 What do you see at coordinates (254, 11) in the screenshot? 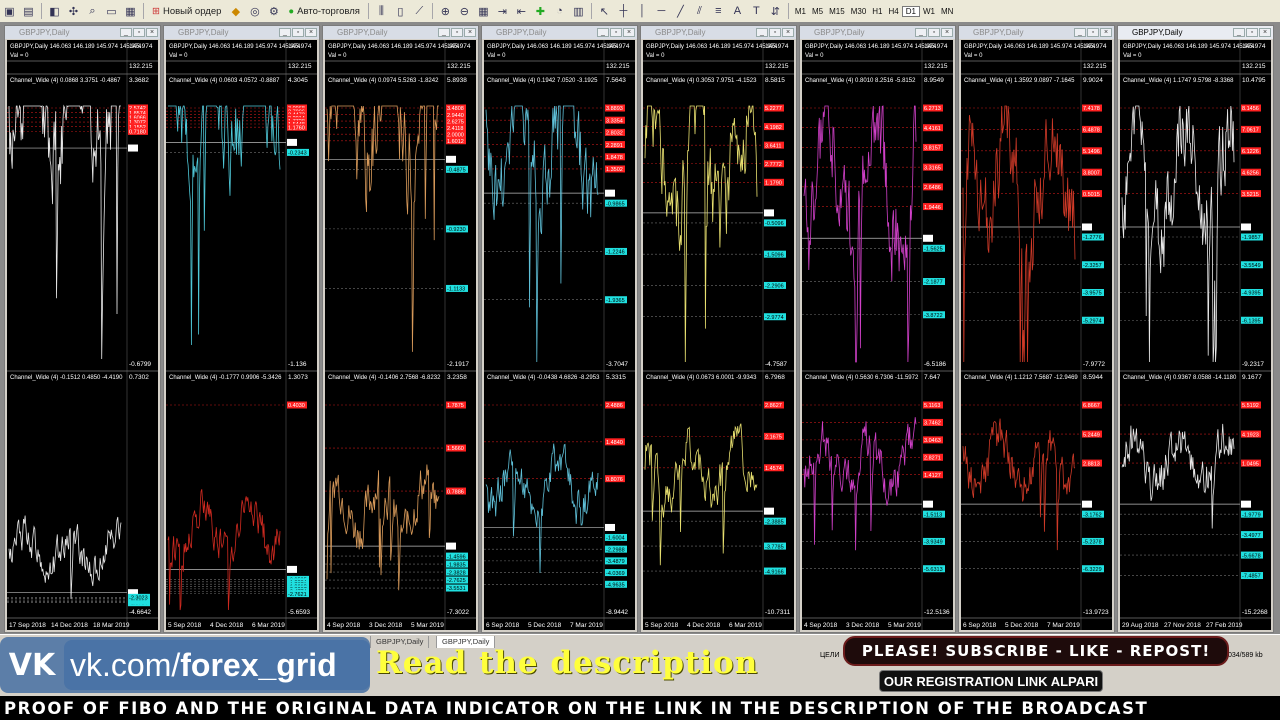
I see `signals-icon: ◎` at bounding box center [254, 11].